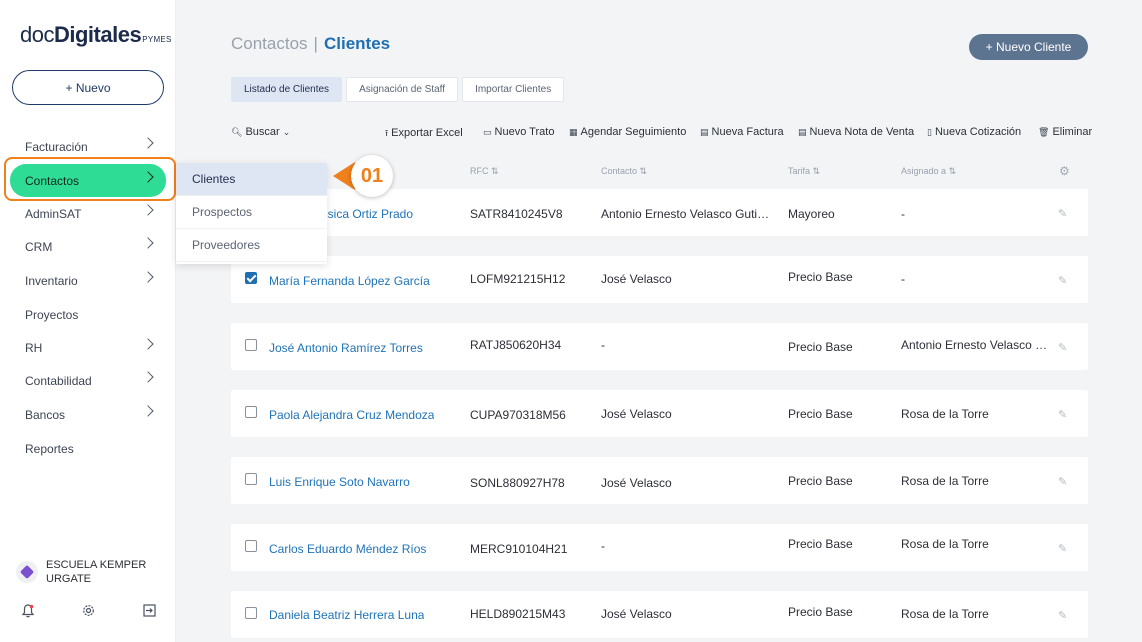 The image size is (1142, 642). I want to click on new-sales-note-button: ▤ Nueva Nota de Venta, so click(856, 132).